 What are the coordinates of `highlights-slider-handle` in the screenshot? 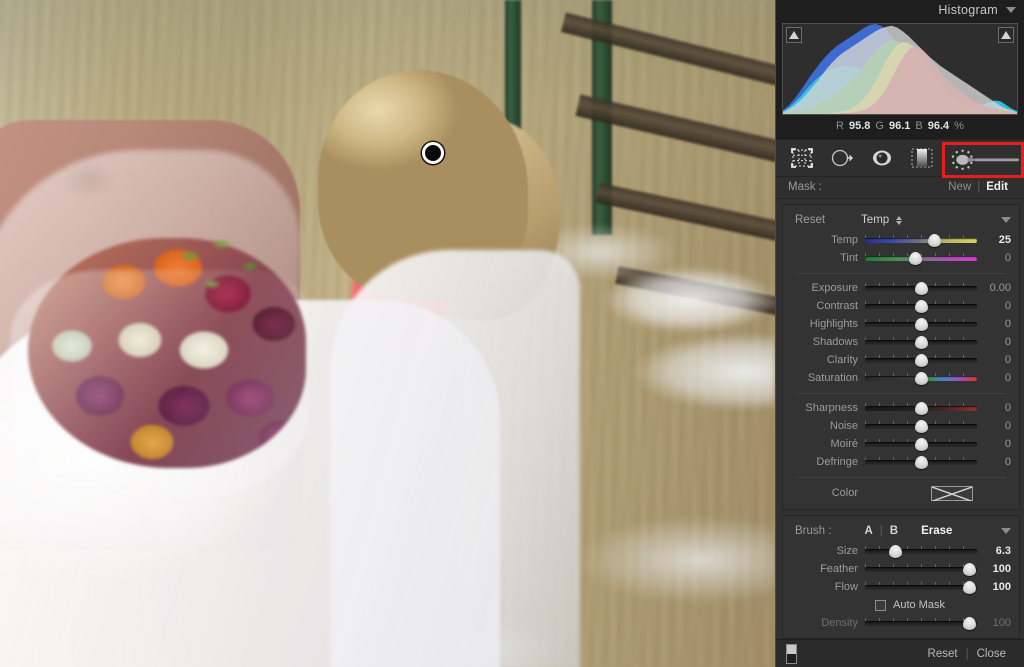 It's located at (921, 324).